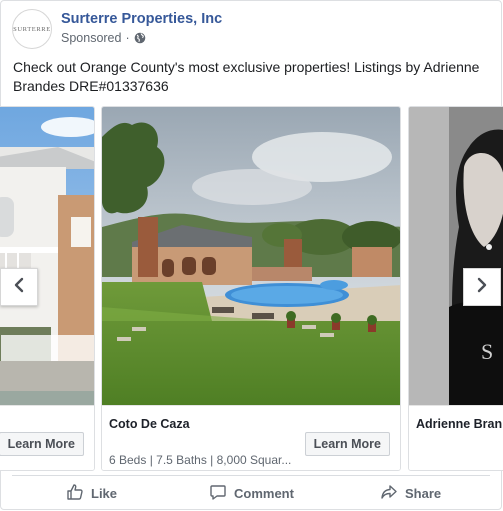  I want to click on carousel-prev-button, so click(19, 287).